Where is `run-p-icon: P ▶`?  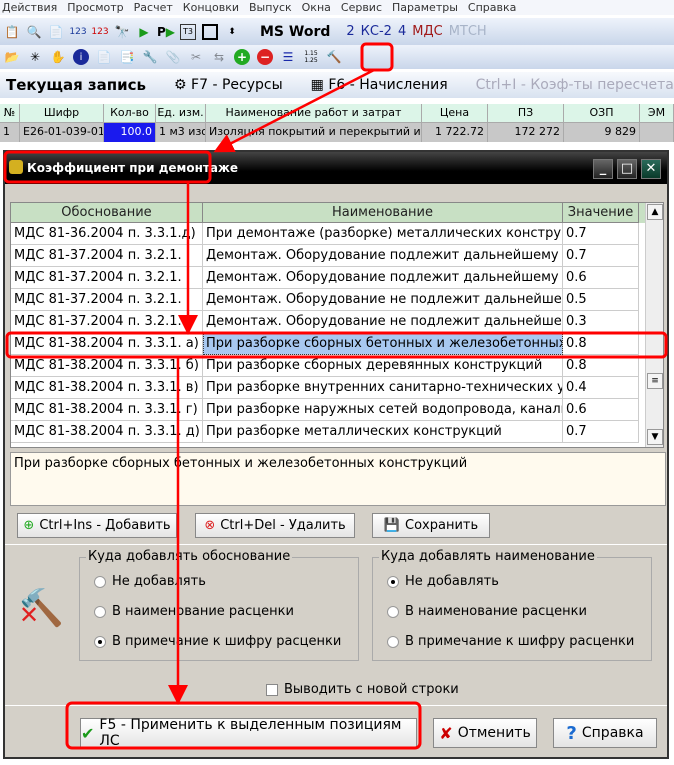
run-p-icon: P ▶ is located at coordinates (166, 32).